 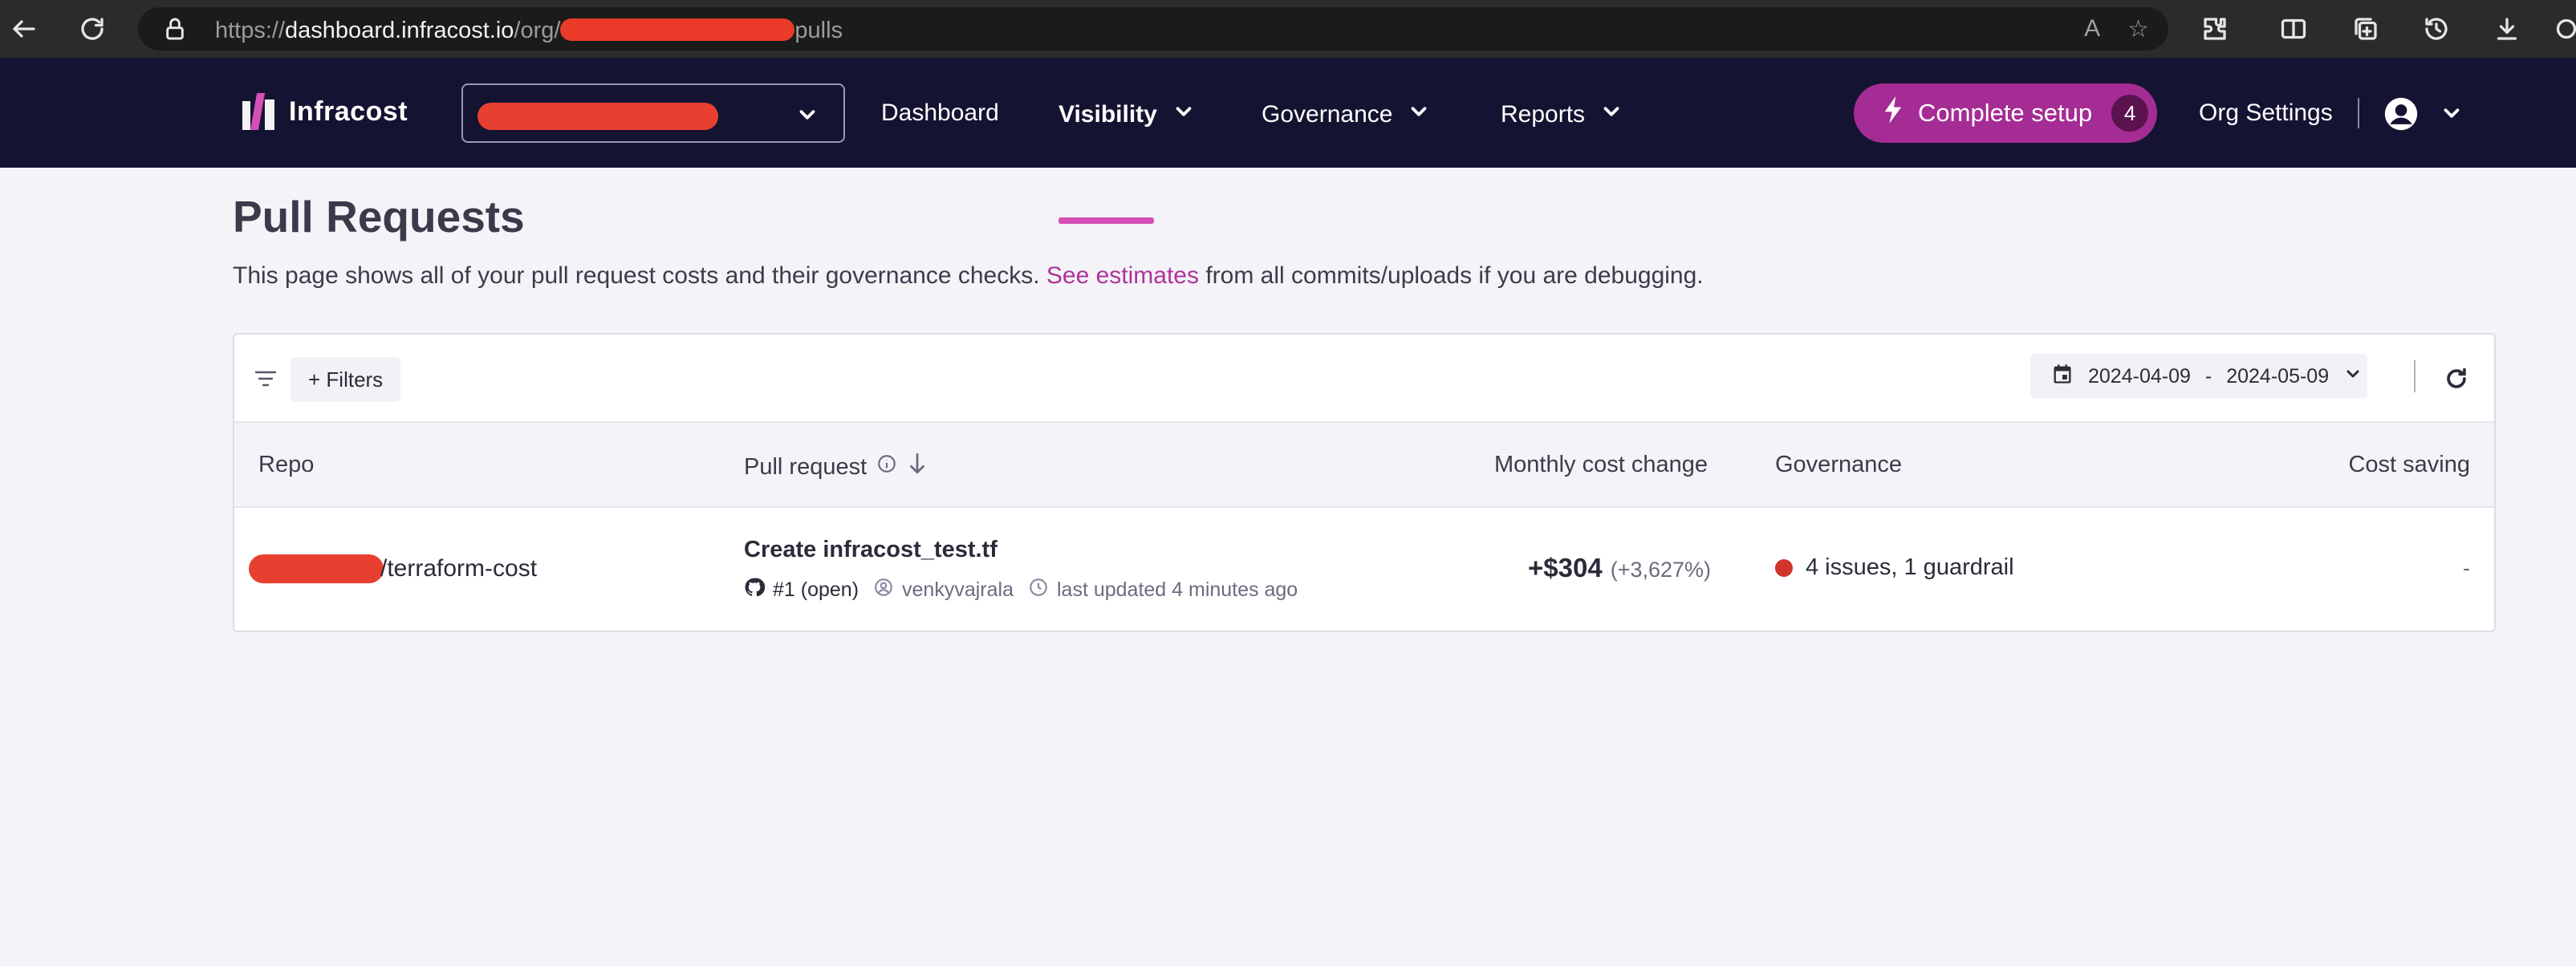 I want to click on repo-name: /terraform-cost, so click(x=459, y=568).